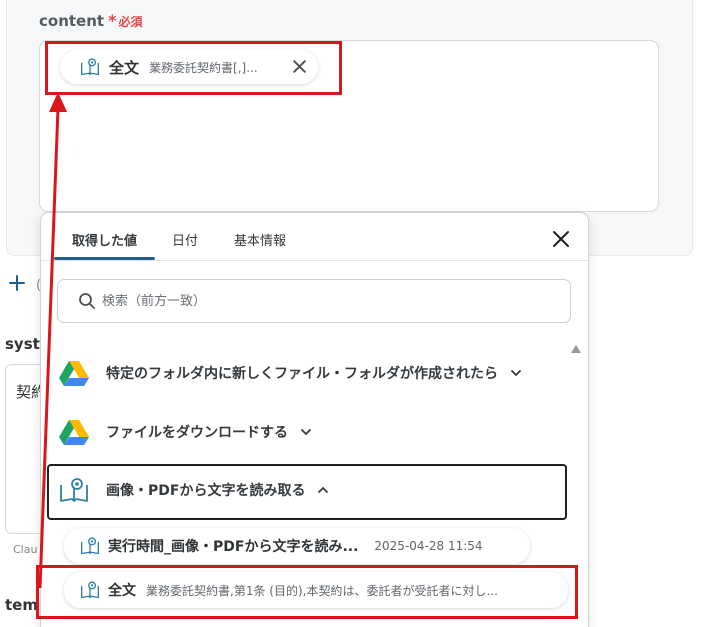 This screenshot has height=627, width=701. What do you see at coordinates (112, 20) in the screenshot?
I see `required-star: *` at bounding box center [112, 20].